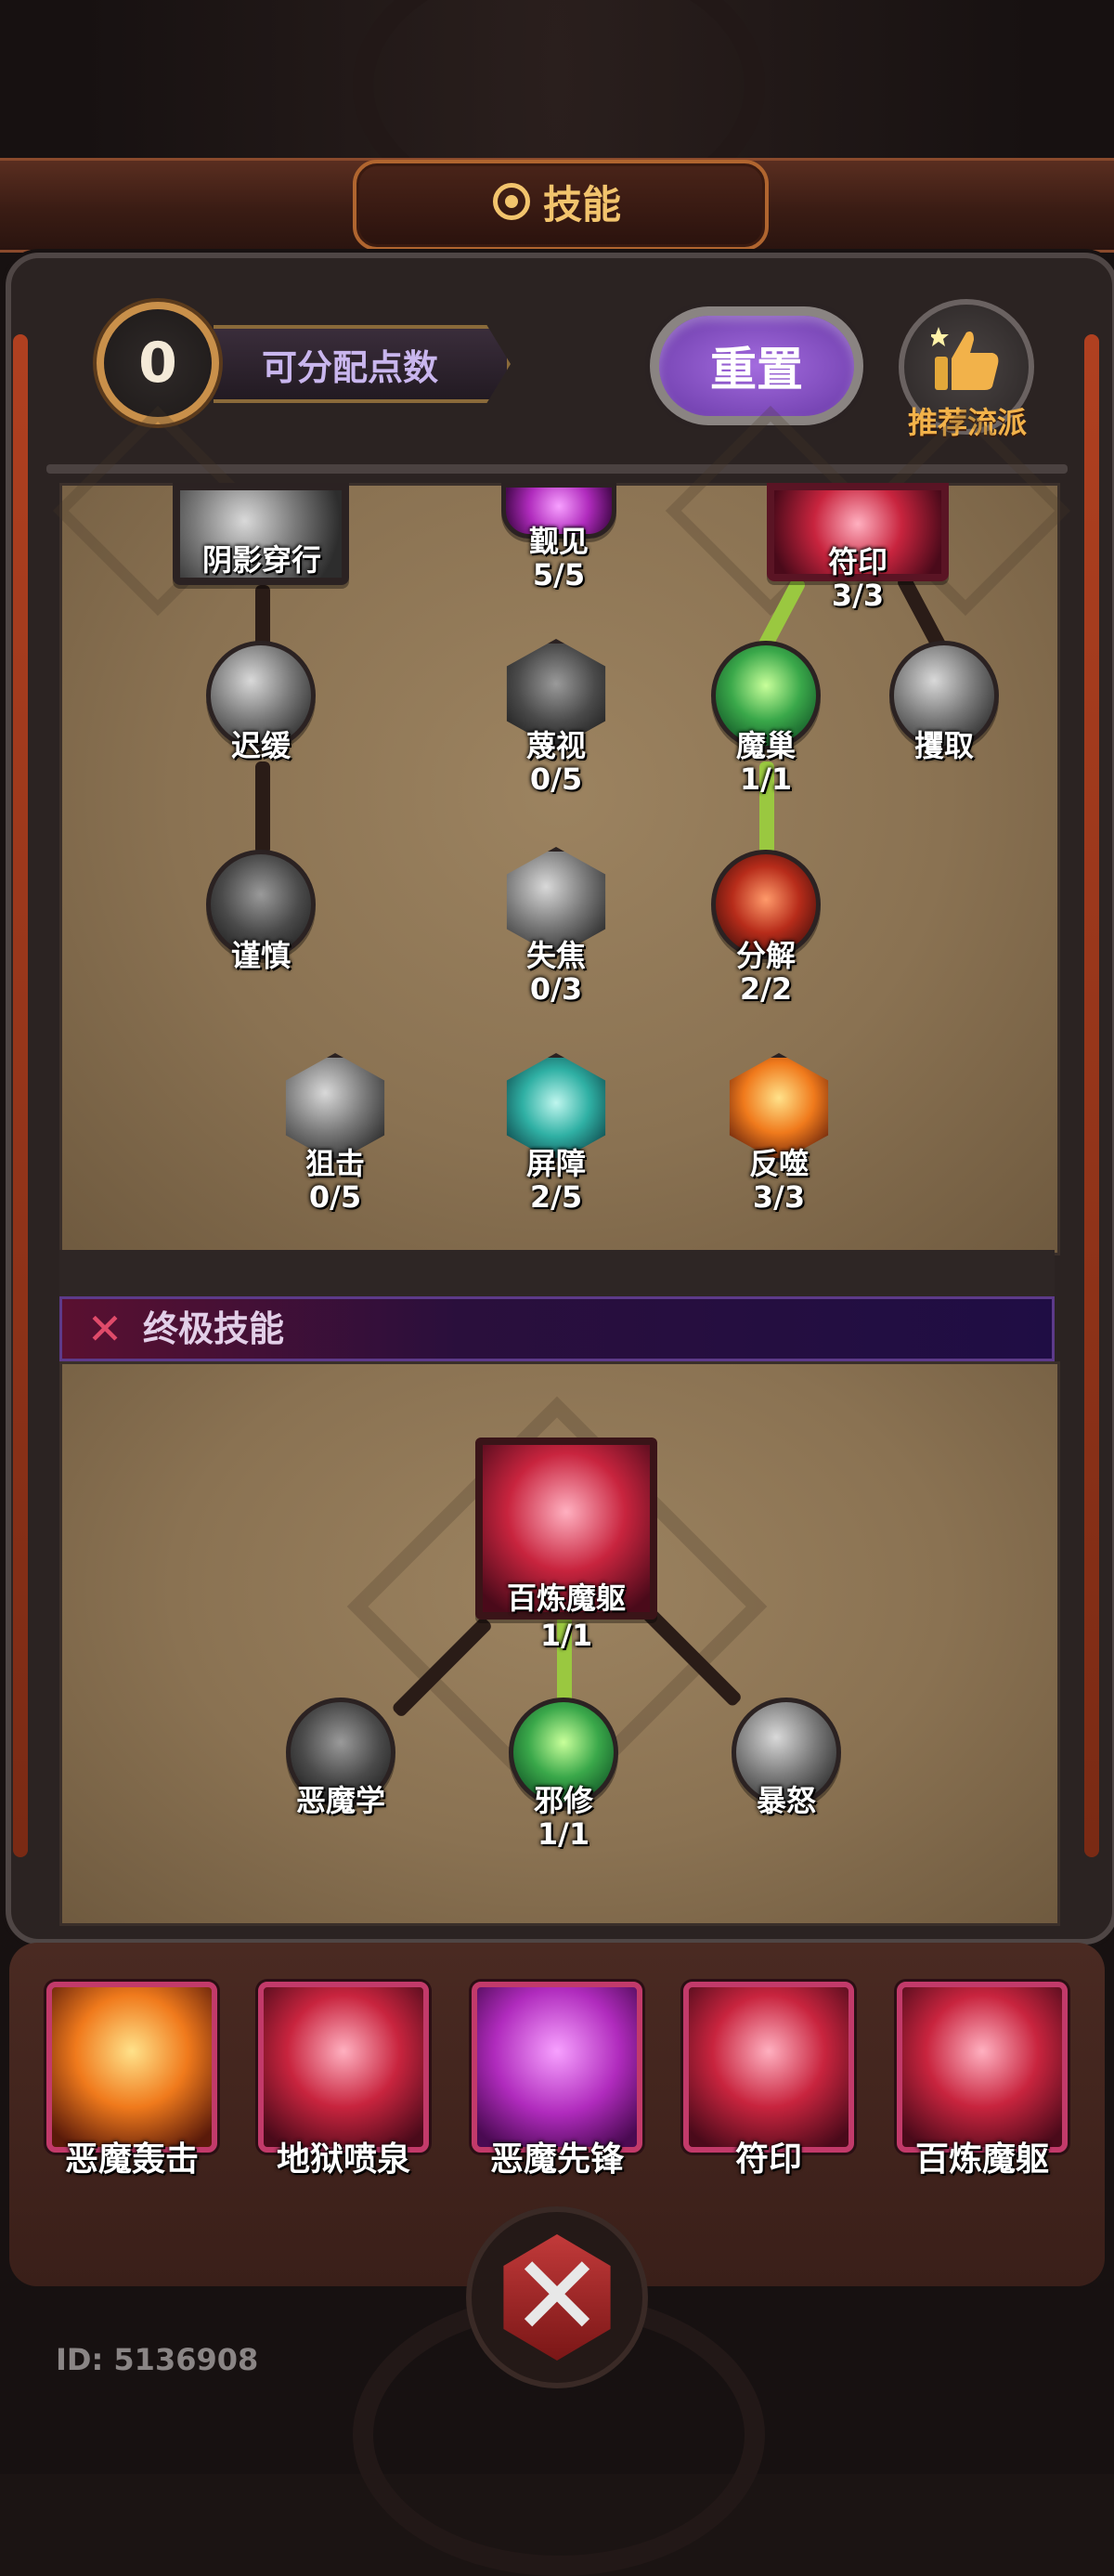 The width and height of the screenshot is (1114, 2576). I want to click on skill-label: 分解, so click(765, 955).